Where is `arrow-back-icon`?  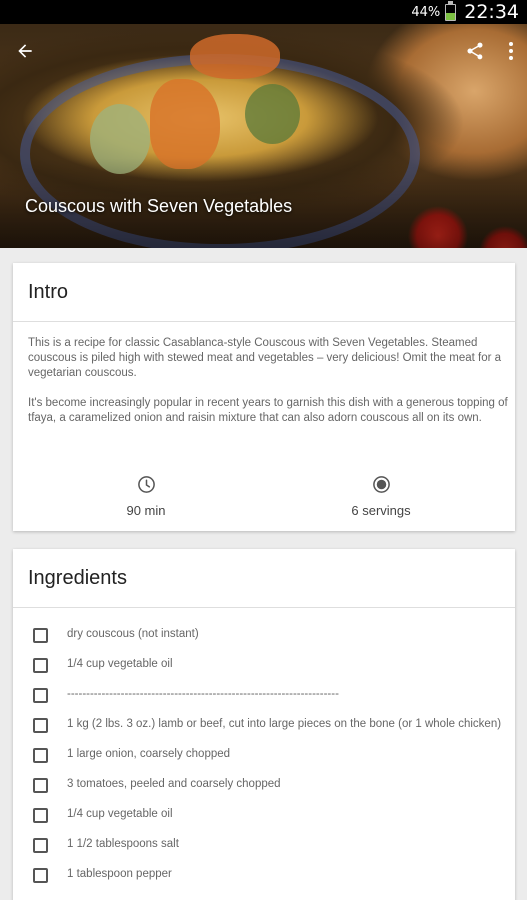 arrow-back-icon is located at coordinates (25, 51).